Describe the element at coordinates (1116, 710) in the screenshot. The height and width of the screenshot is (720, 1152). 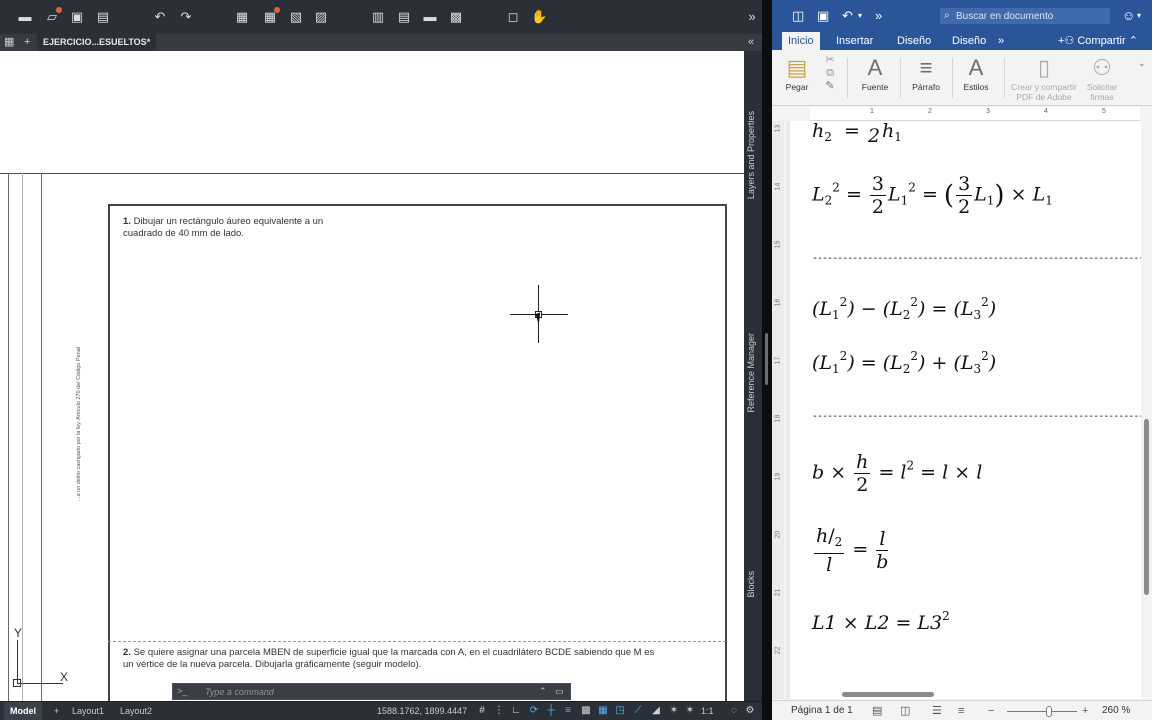
I see `zoom-level: 260 %` at that location.